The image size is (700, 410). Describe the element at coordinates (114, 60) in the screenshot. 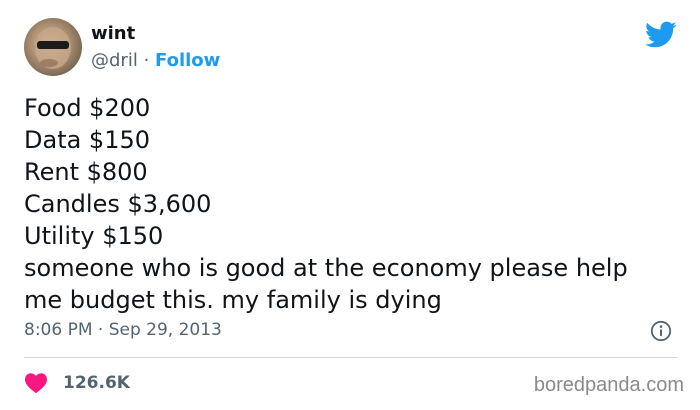

I see `author-handle: @dril` at that location.